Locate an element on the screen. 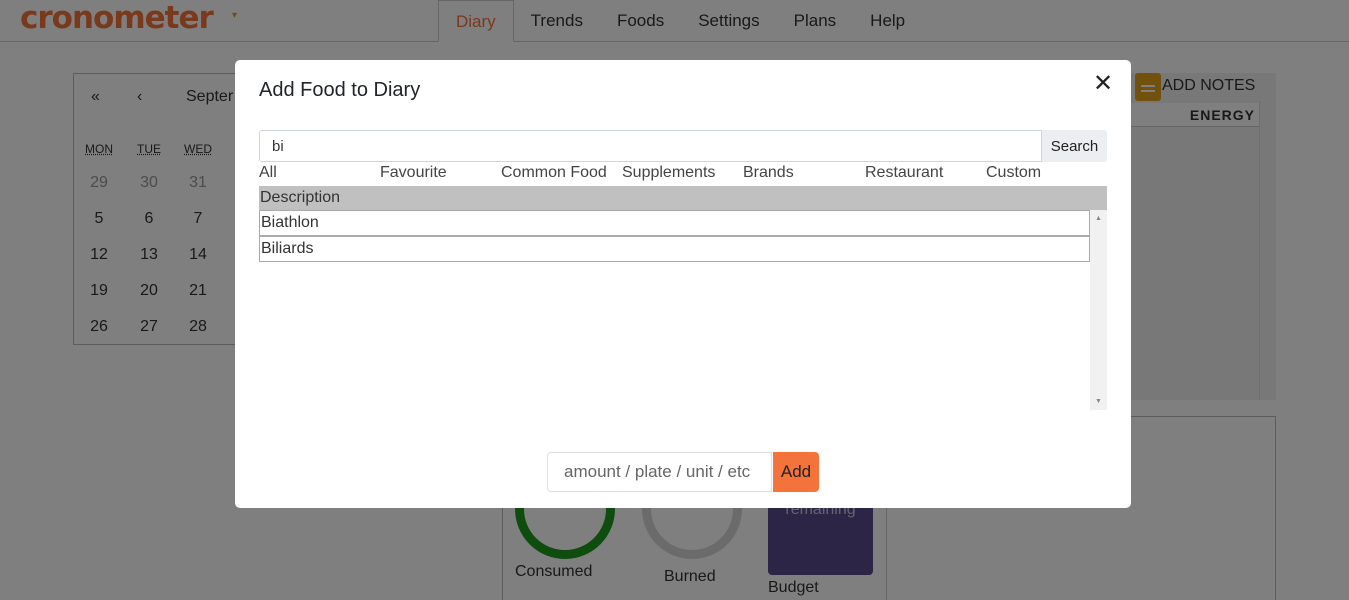  filter-tab-all: All is located at coordinates (319, 173).